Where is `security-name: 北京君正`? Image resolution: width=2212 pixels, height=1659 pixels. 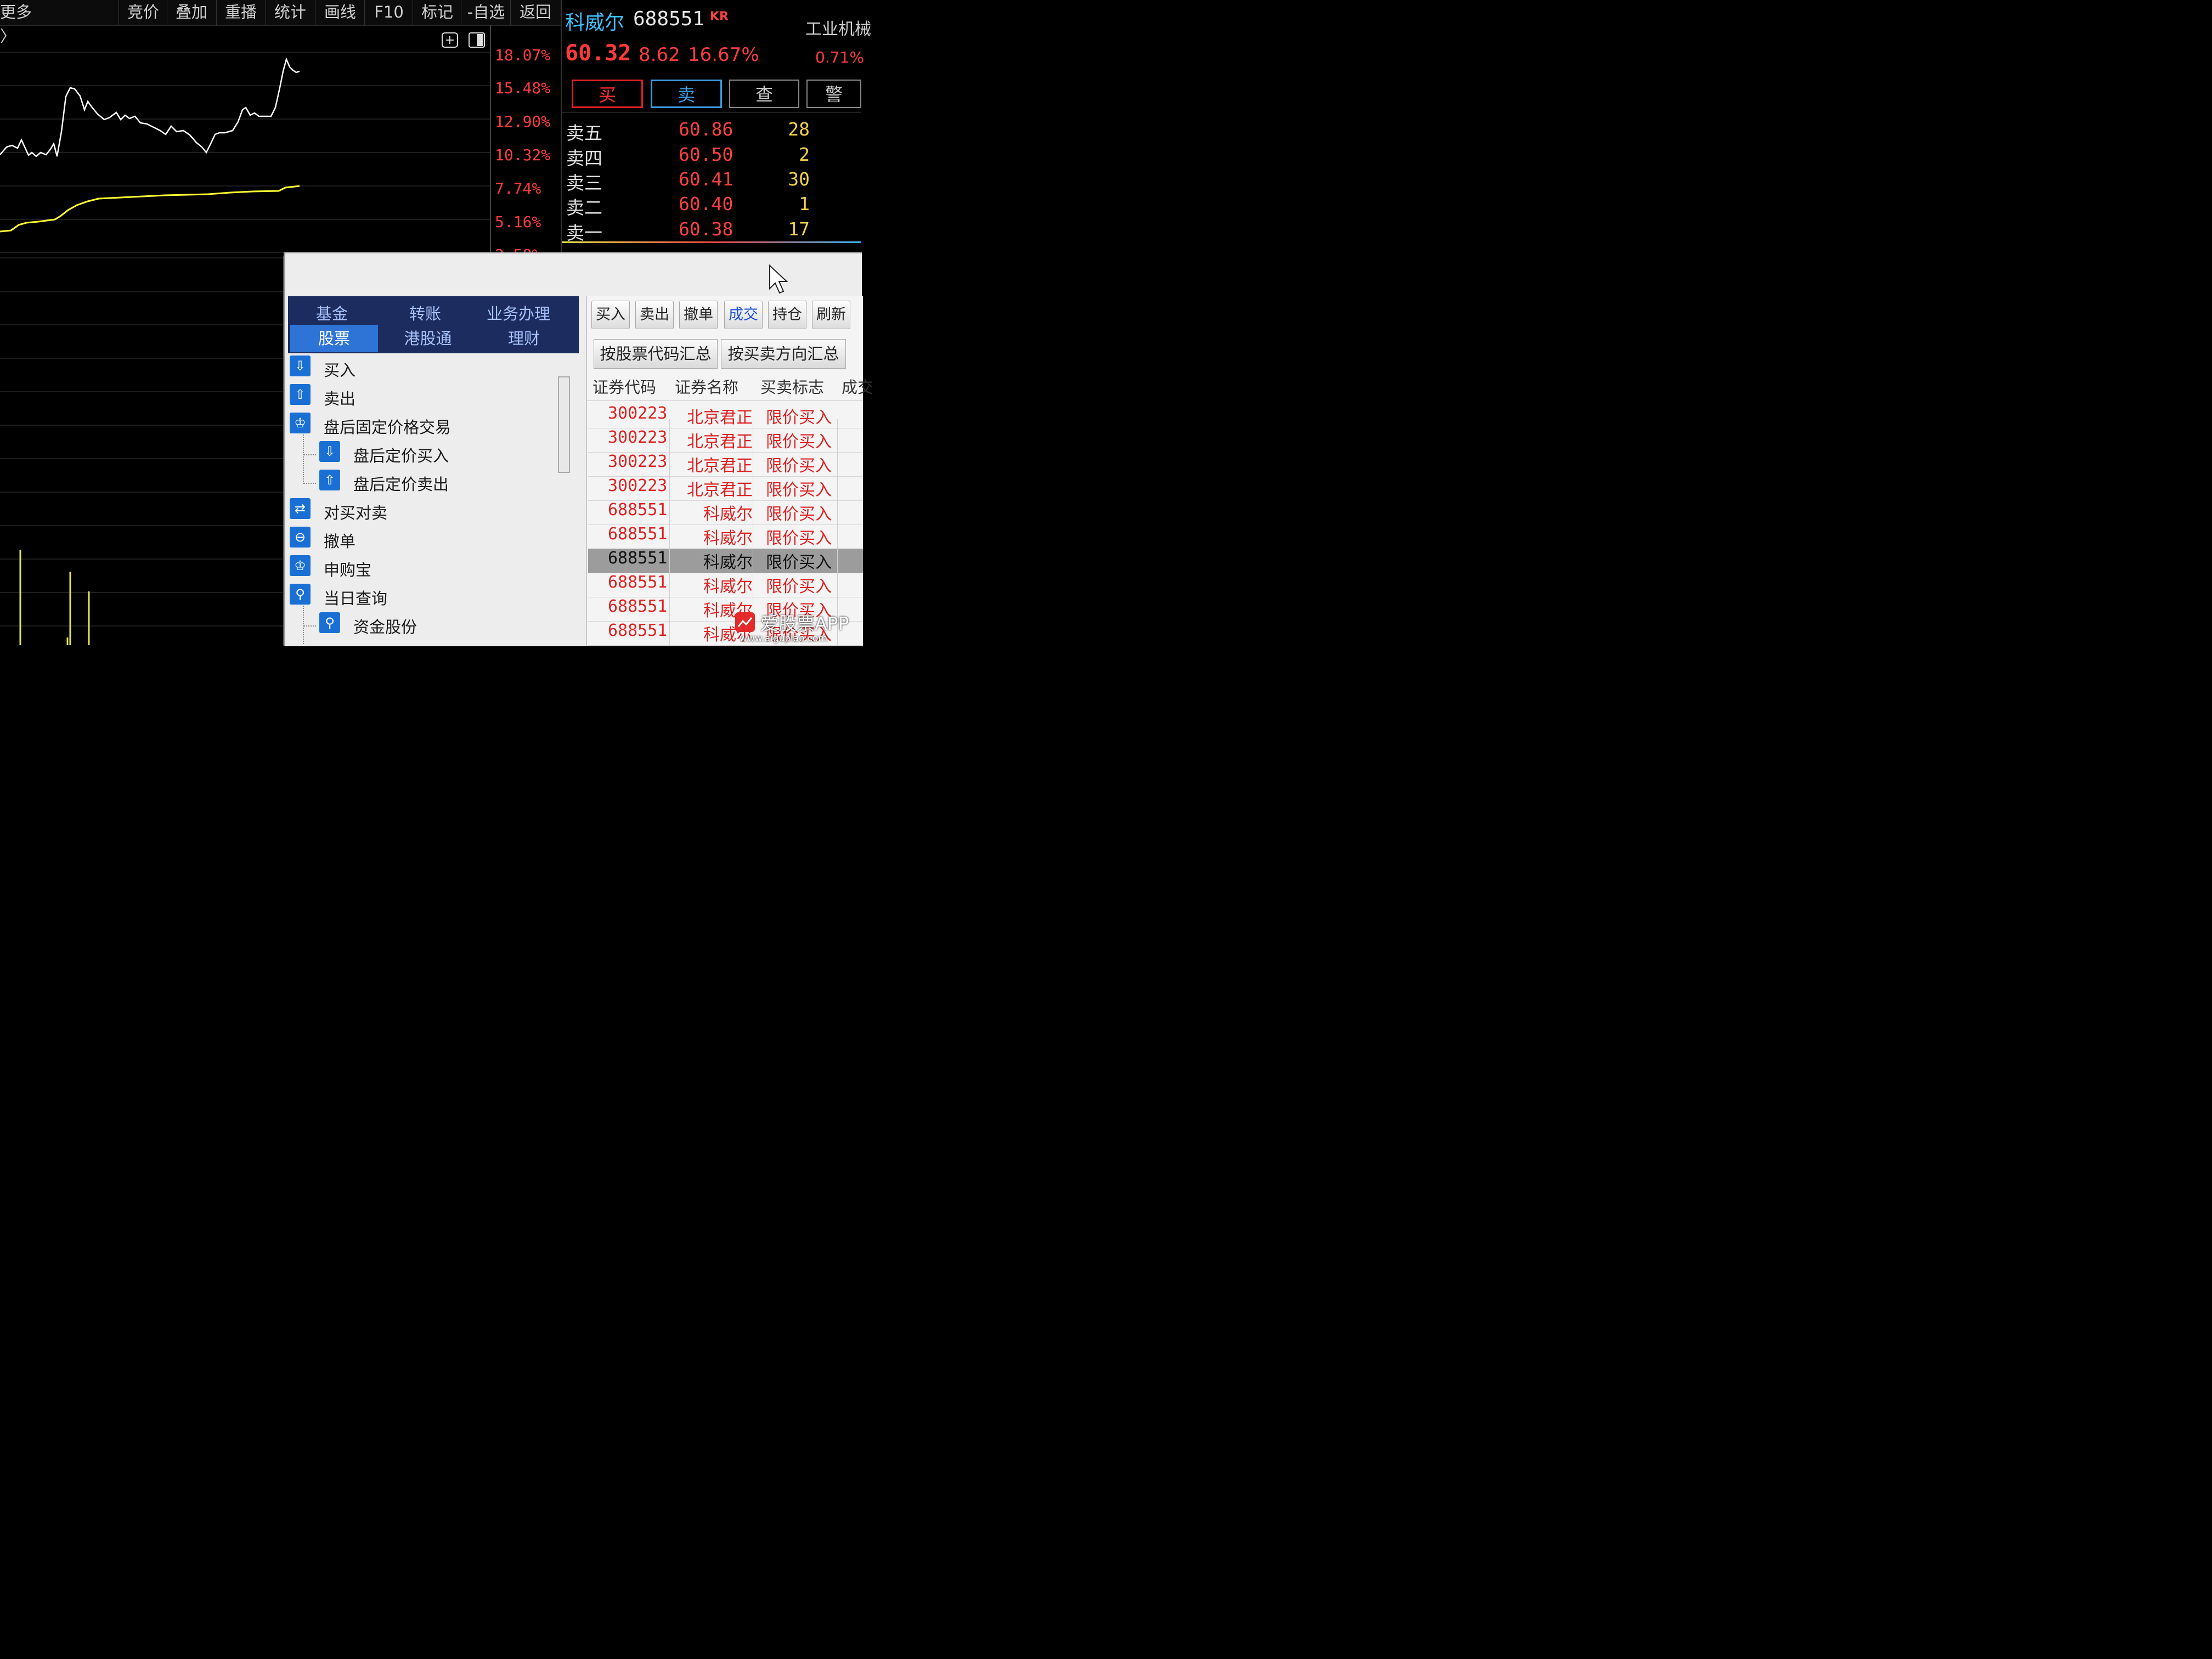 security-name: 北京君正 is located at coordinates (720, 466).